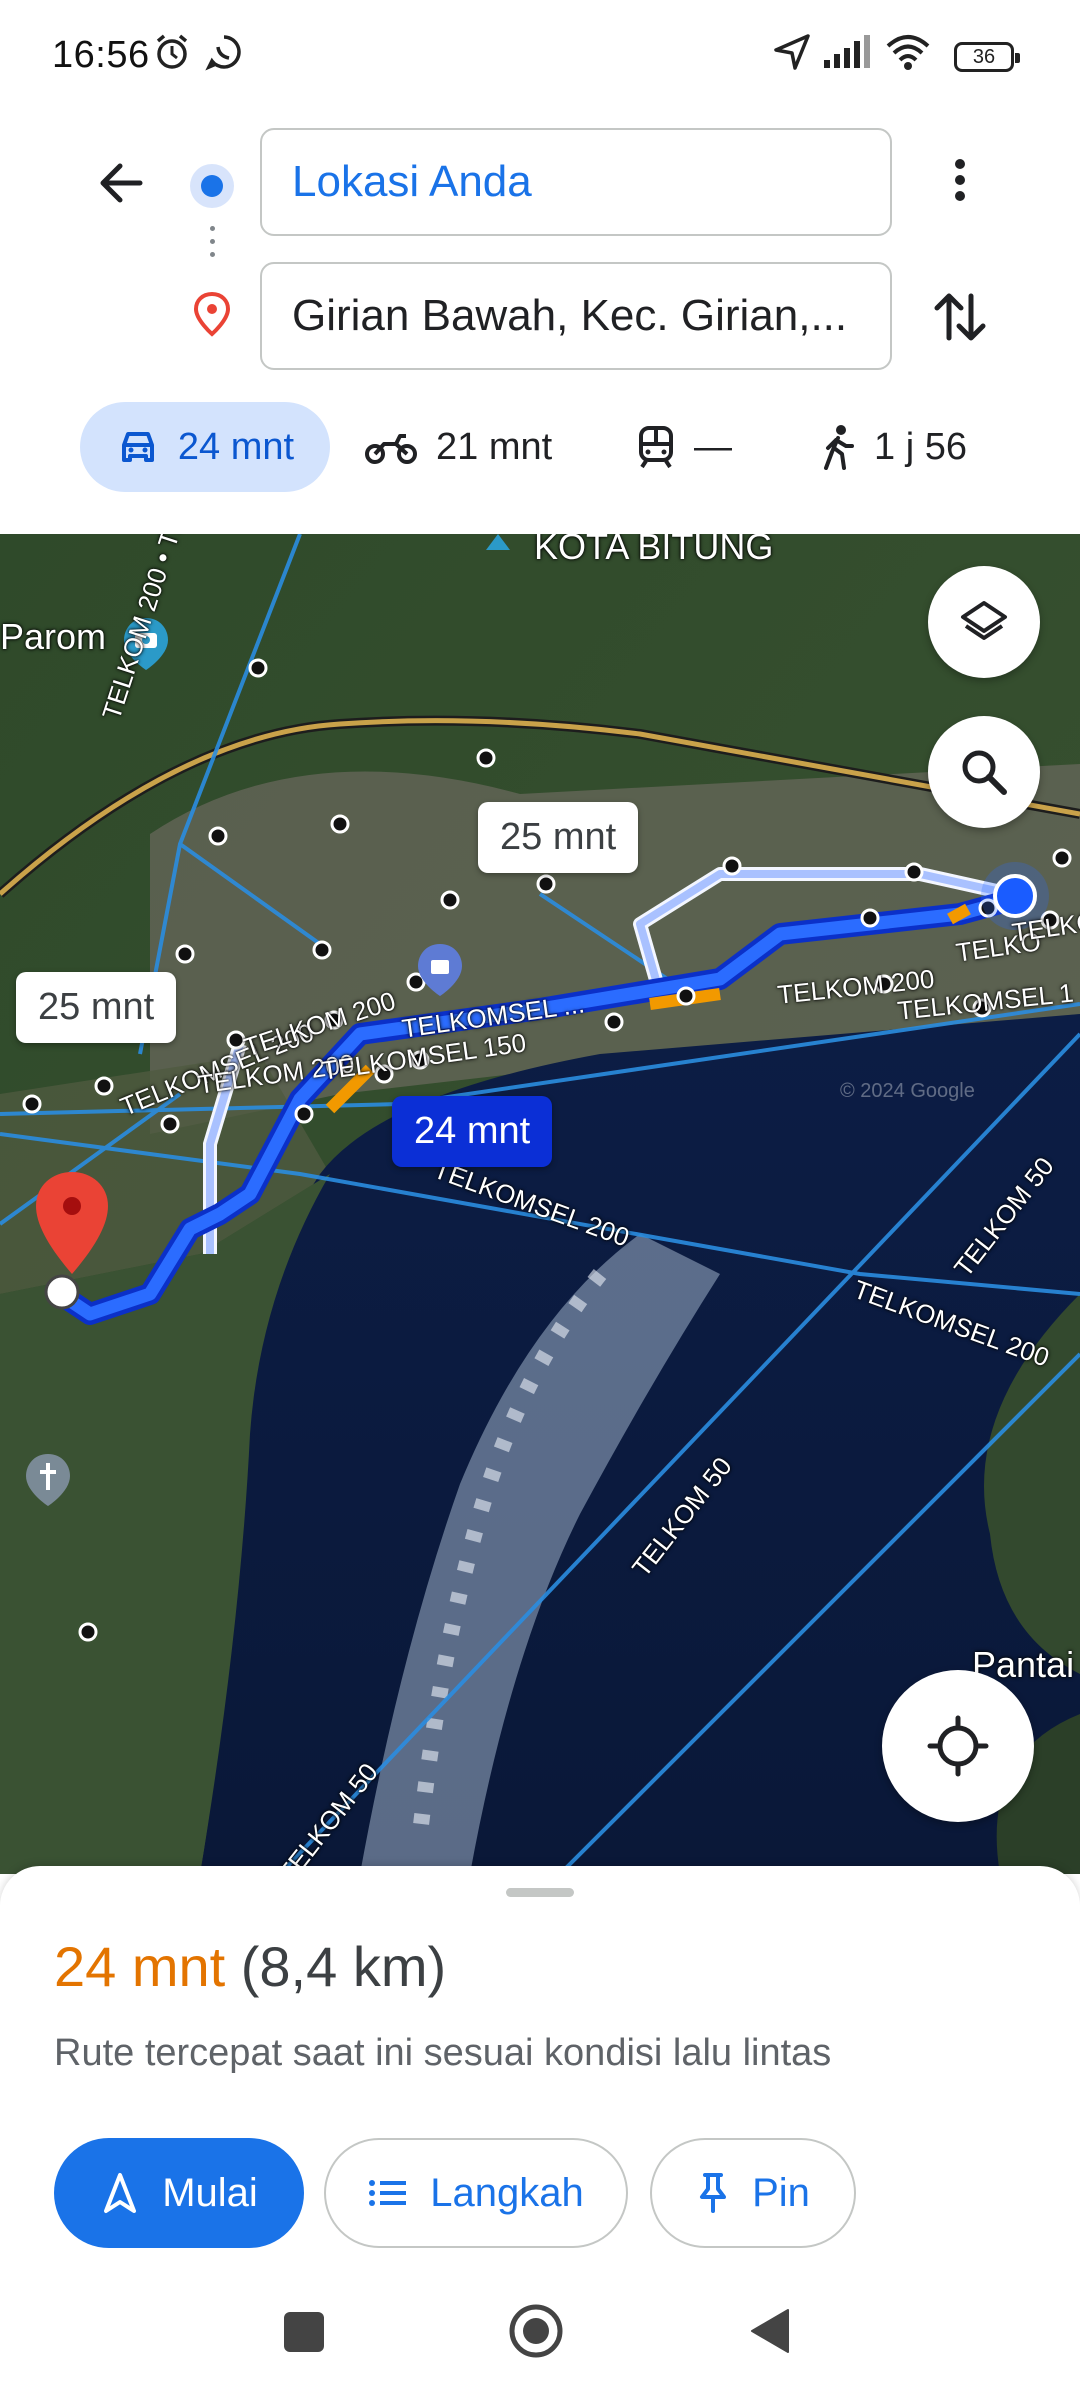  Describe the element at coordinates (343, 1966) in the screenshot. I see `route-distance: (8,4 km)` at that location.